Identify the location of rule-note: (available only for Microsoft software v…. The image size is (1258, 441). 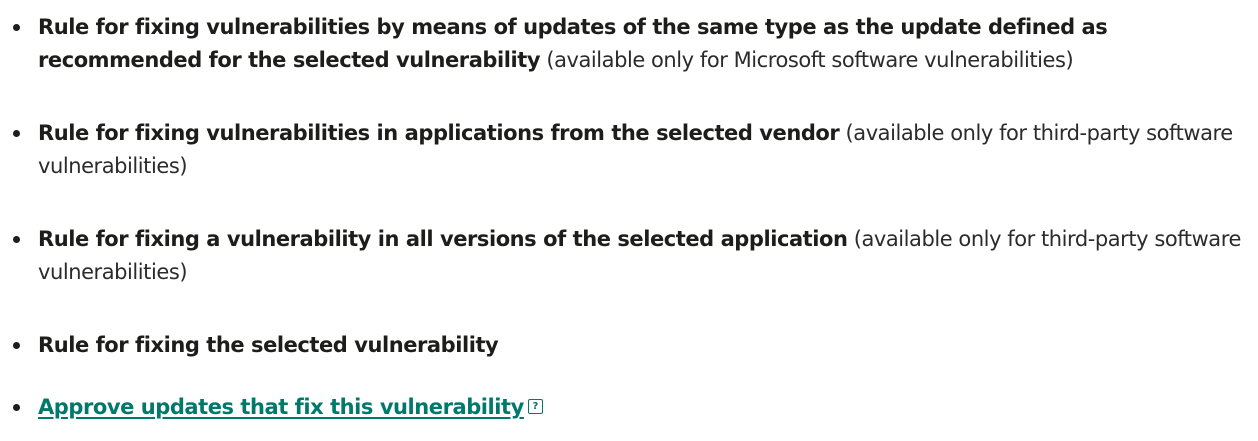
(810, 60).